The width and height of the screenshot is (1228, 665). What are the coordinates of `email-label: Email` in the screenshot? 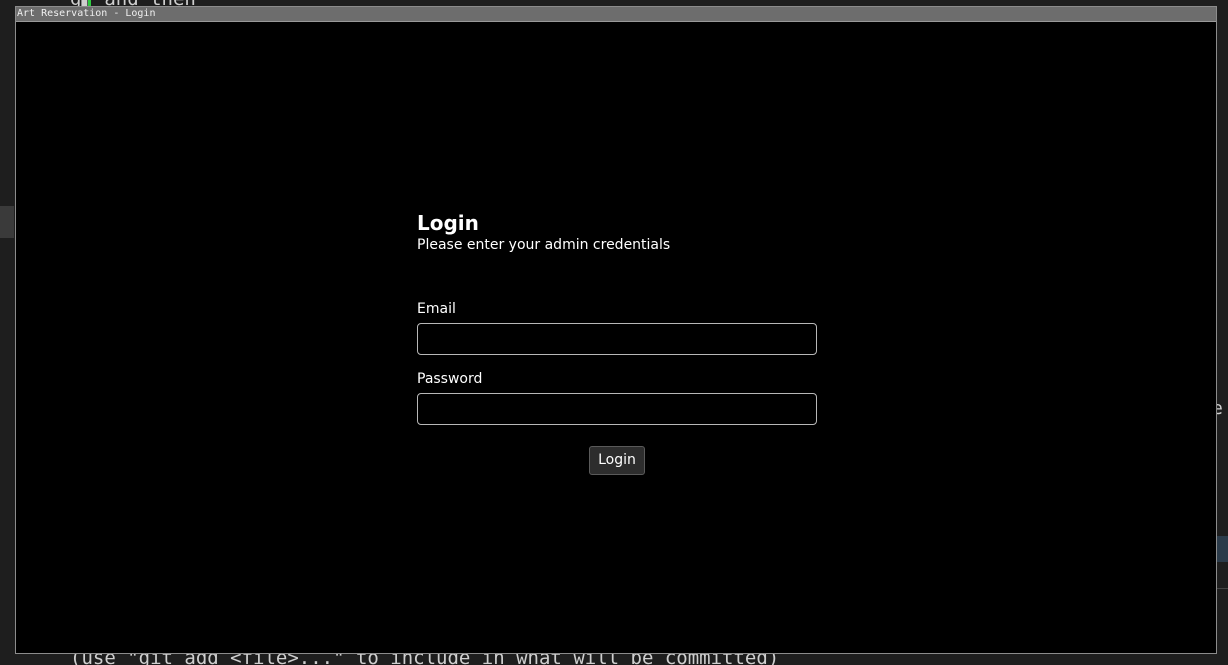 It's located at (436, 309).